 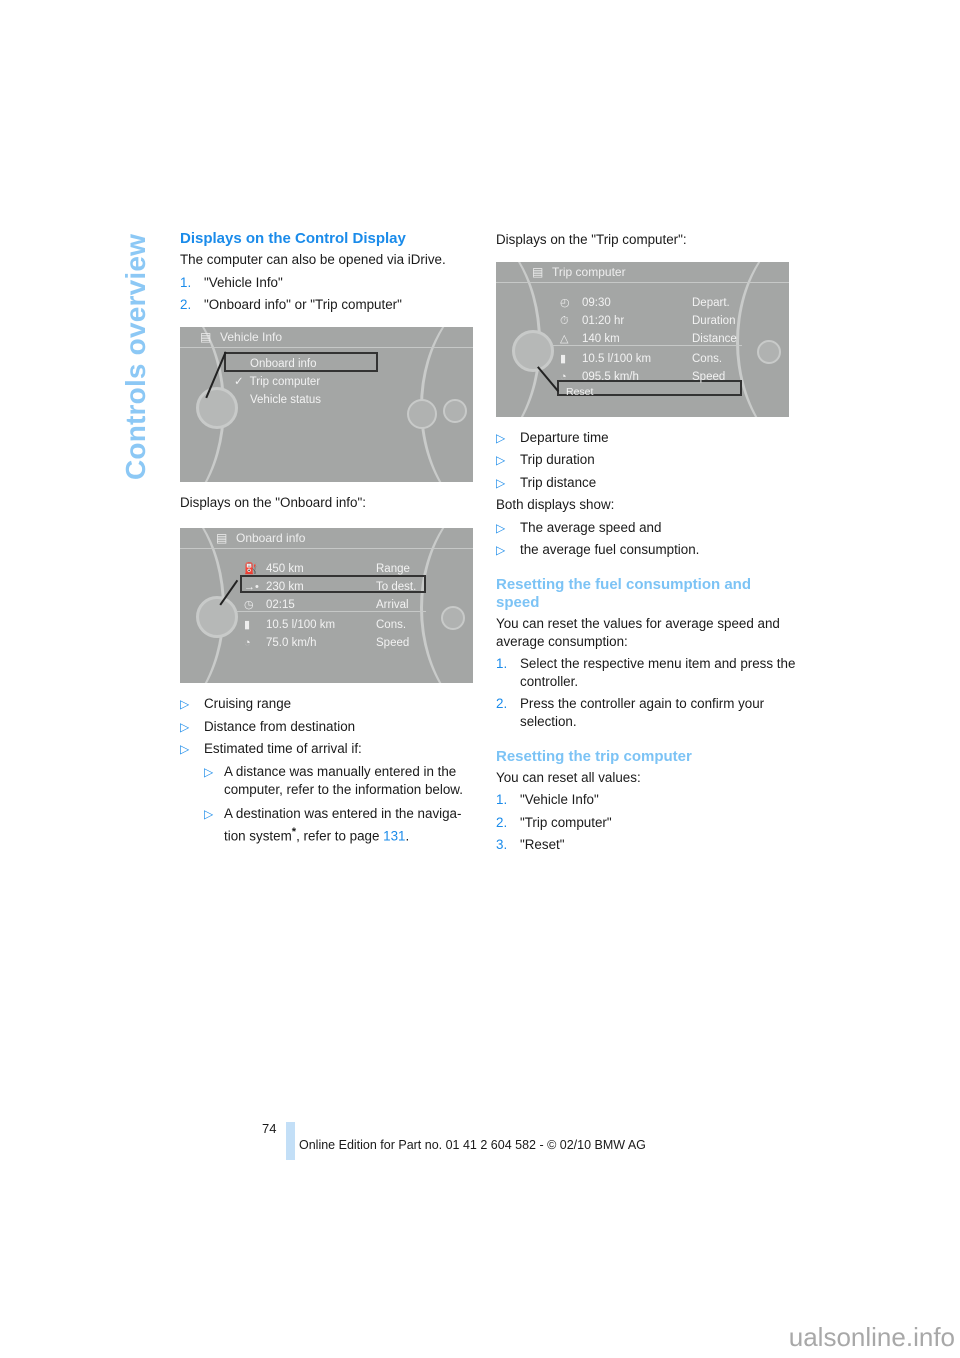 I want to click on reset-trip-text: You can reset all values:, so click(x=568, y=777).